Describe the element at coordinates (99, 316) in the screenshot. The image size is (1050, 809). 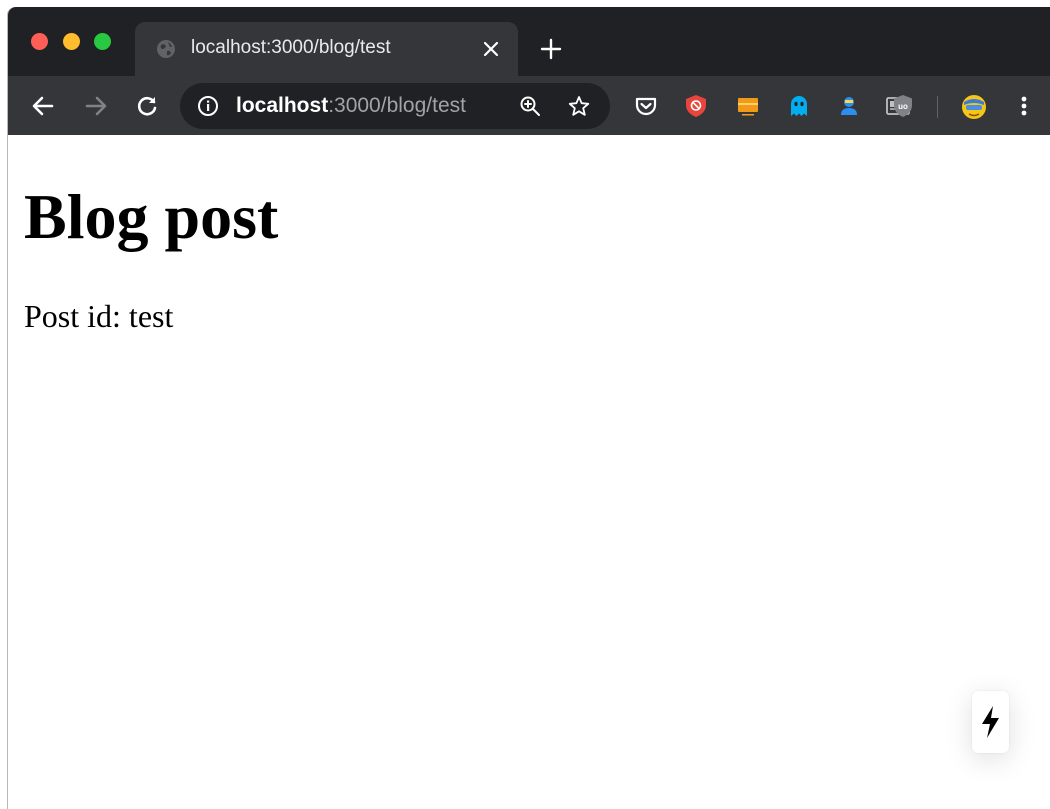
I see `post-id-text: Post id: test` at that location.